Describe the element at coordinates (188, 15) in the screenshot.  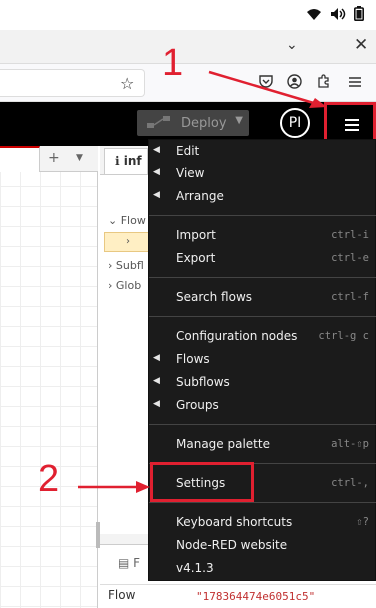
I see `status-bar` at that location.